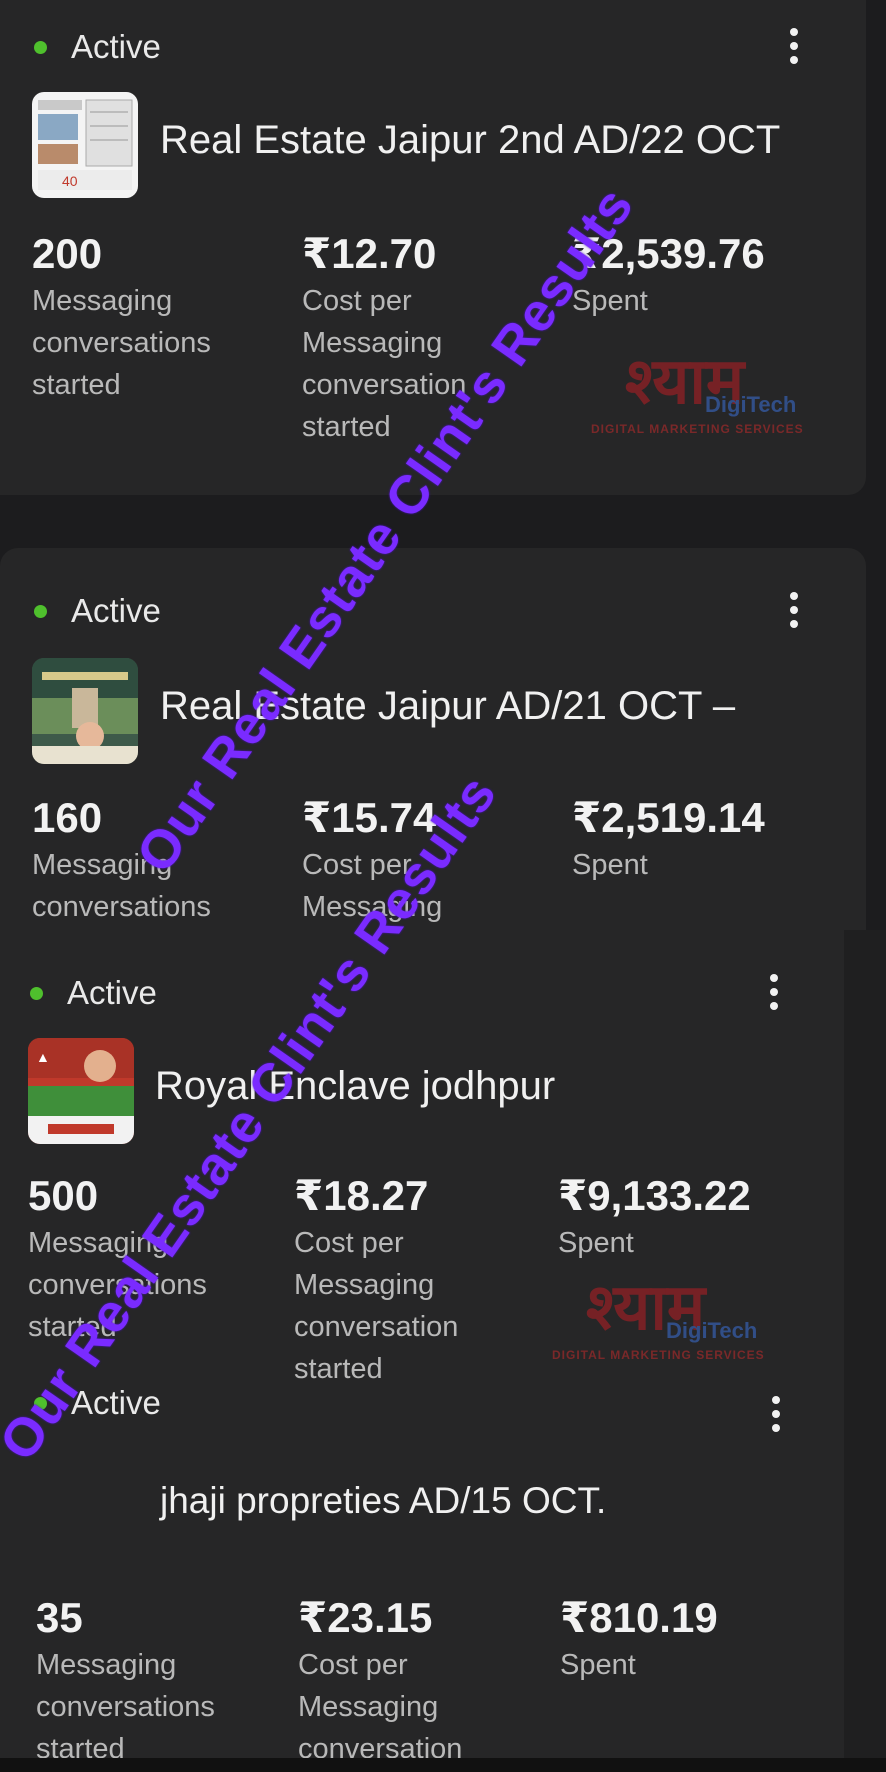  What do you see at coordinates (376, 1305) in the screenshot?
I see `metric-label: Cost per Messaging conversation started` at bounding box center [376, 1305].